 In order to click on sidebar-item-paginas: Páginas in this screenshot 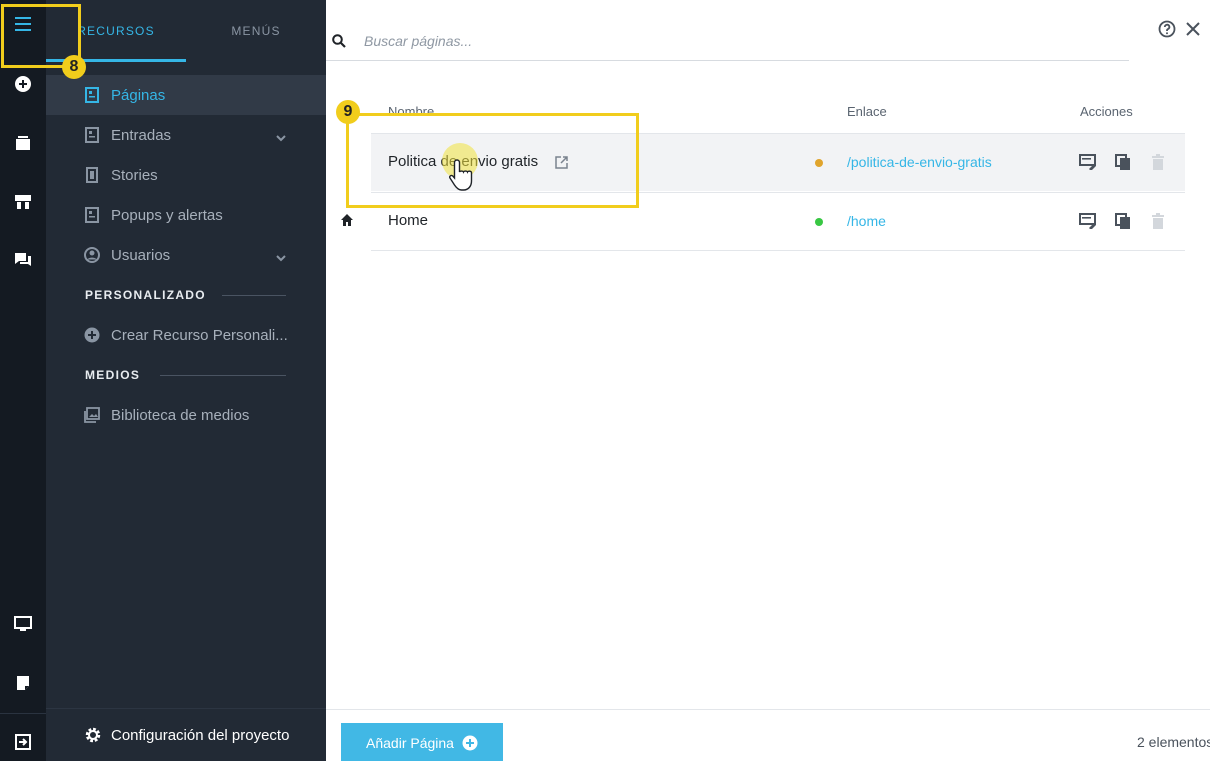, I will do `click(186, 95)`.